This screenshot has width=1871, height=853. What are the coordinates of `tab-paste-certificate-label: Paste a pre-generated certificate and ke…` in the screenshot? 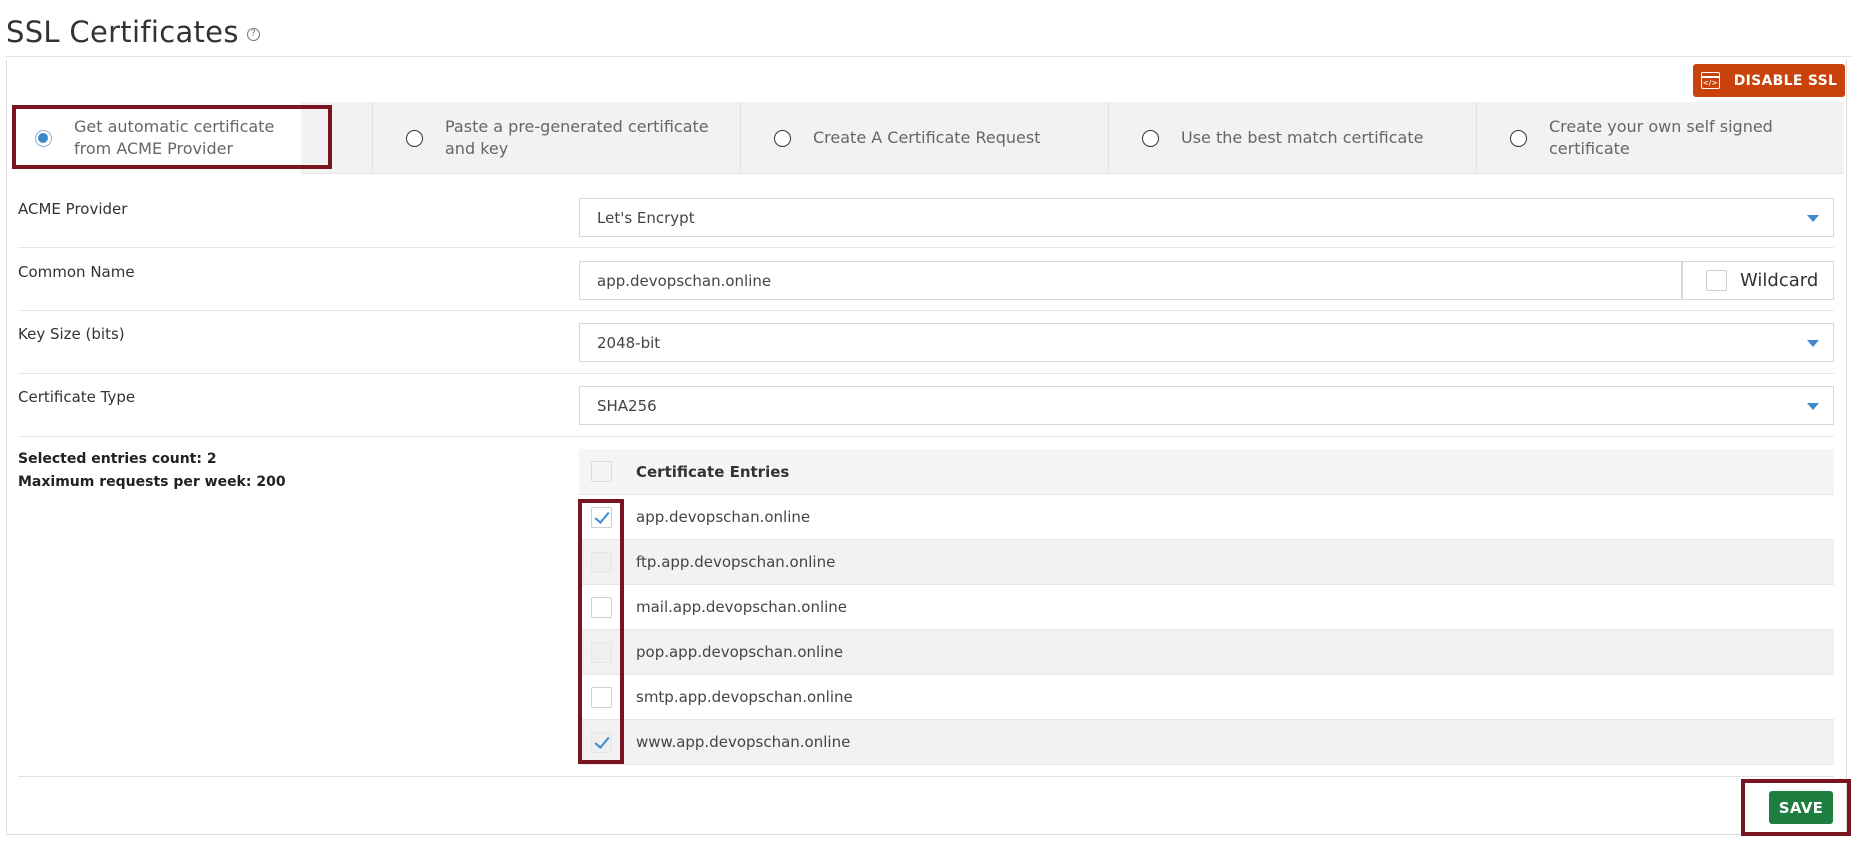 It's located at (577, 137).